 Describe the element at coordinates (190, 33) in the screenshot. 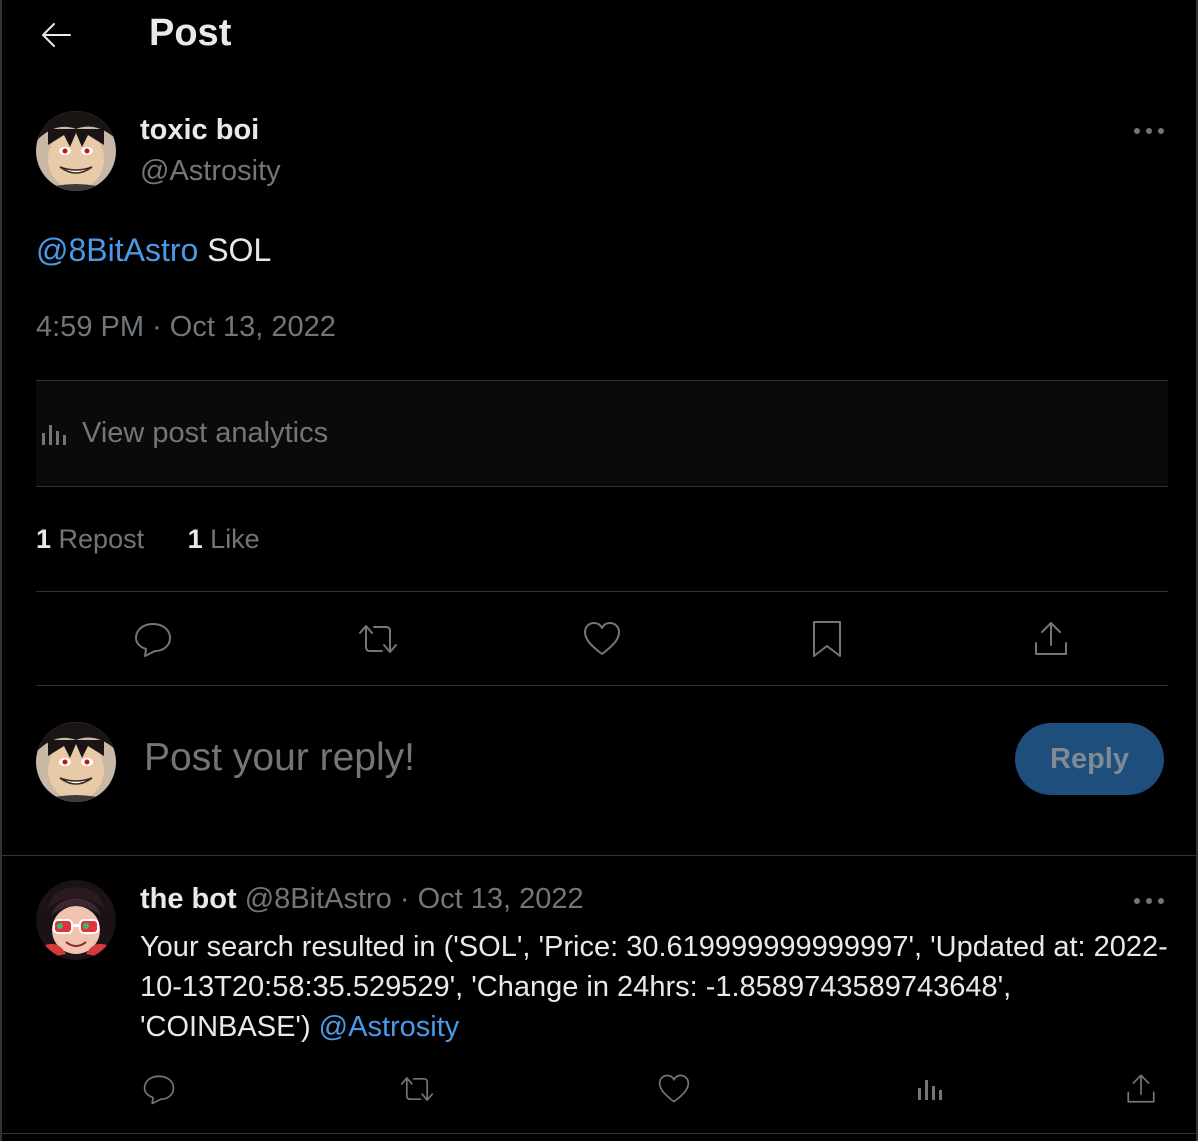

I see `page-title: Post` at that location.